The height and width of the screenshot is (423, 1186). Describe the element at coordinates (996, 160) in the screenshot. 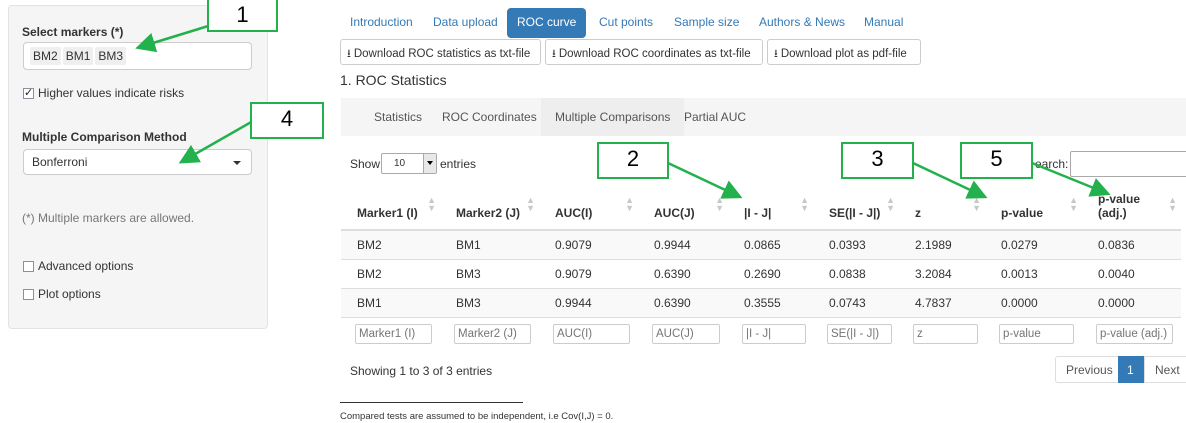

I see `callout-5: 5` at that location.